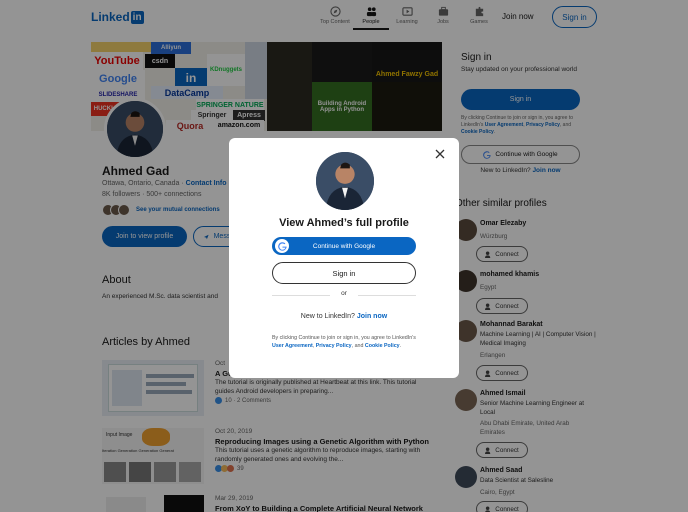 This screenshot has width=688, height=512. I want to click on close-icon, so click(440, 154).